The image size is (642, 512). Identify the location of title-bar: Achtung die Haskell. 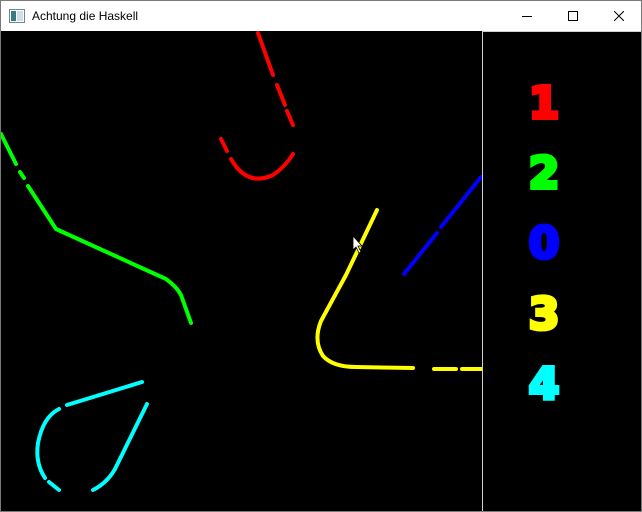
(321, 16).